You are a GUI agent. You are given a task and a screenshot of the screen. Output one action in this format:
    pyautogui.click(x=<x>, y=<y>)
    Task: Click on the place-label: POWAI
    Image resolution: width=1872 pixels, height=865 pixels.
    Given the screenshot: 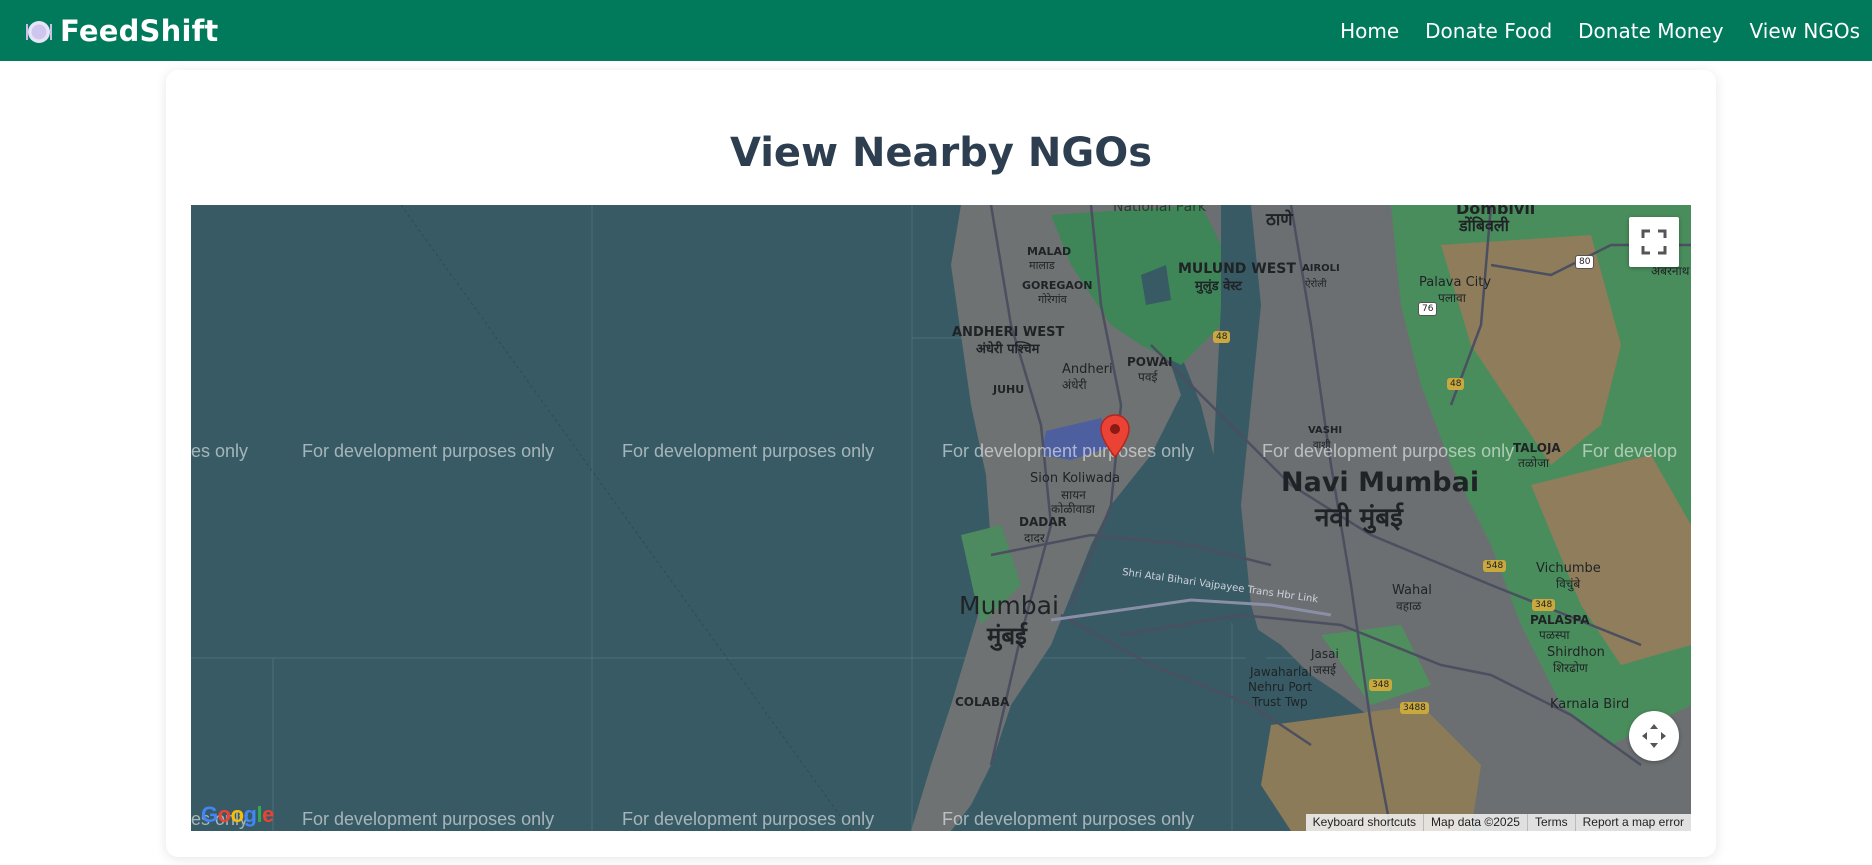 What is the action you would take?
    pyautogui.click(x=1150, y=362)
    